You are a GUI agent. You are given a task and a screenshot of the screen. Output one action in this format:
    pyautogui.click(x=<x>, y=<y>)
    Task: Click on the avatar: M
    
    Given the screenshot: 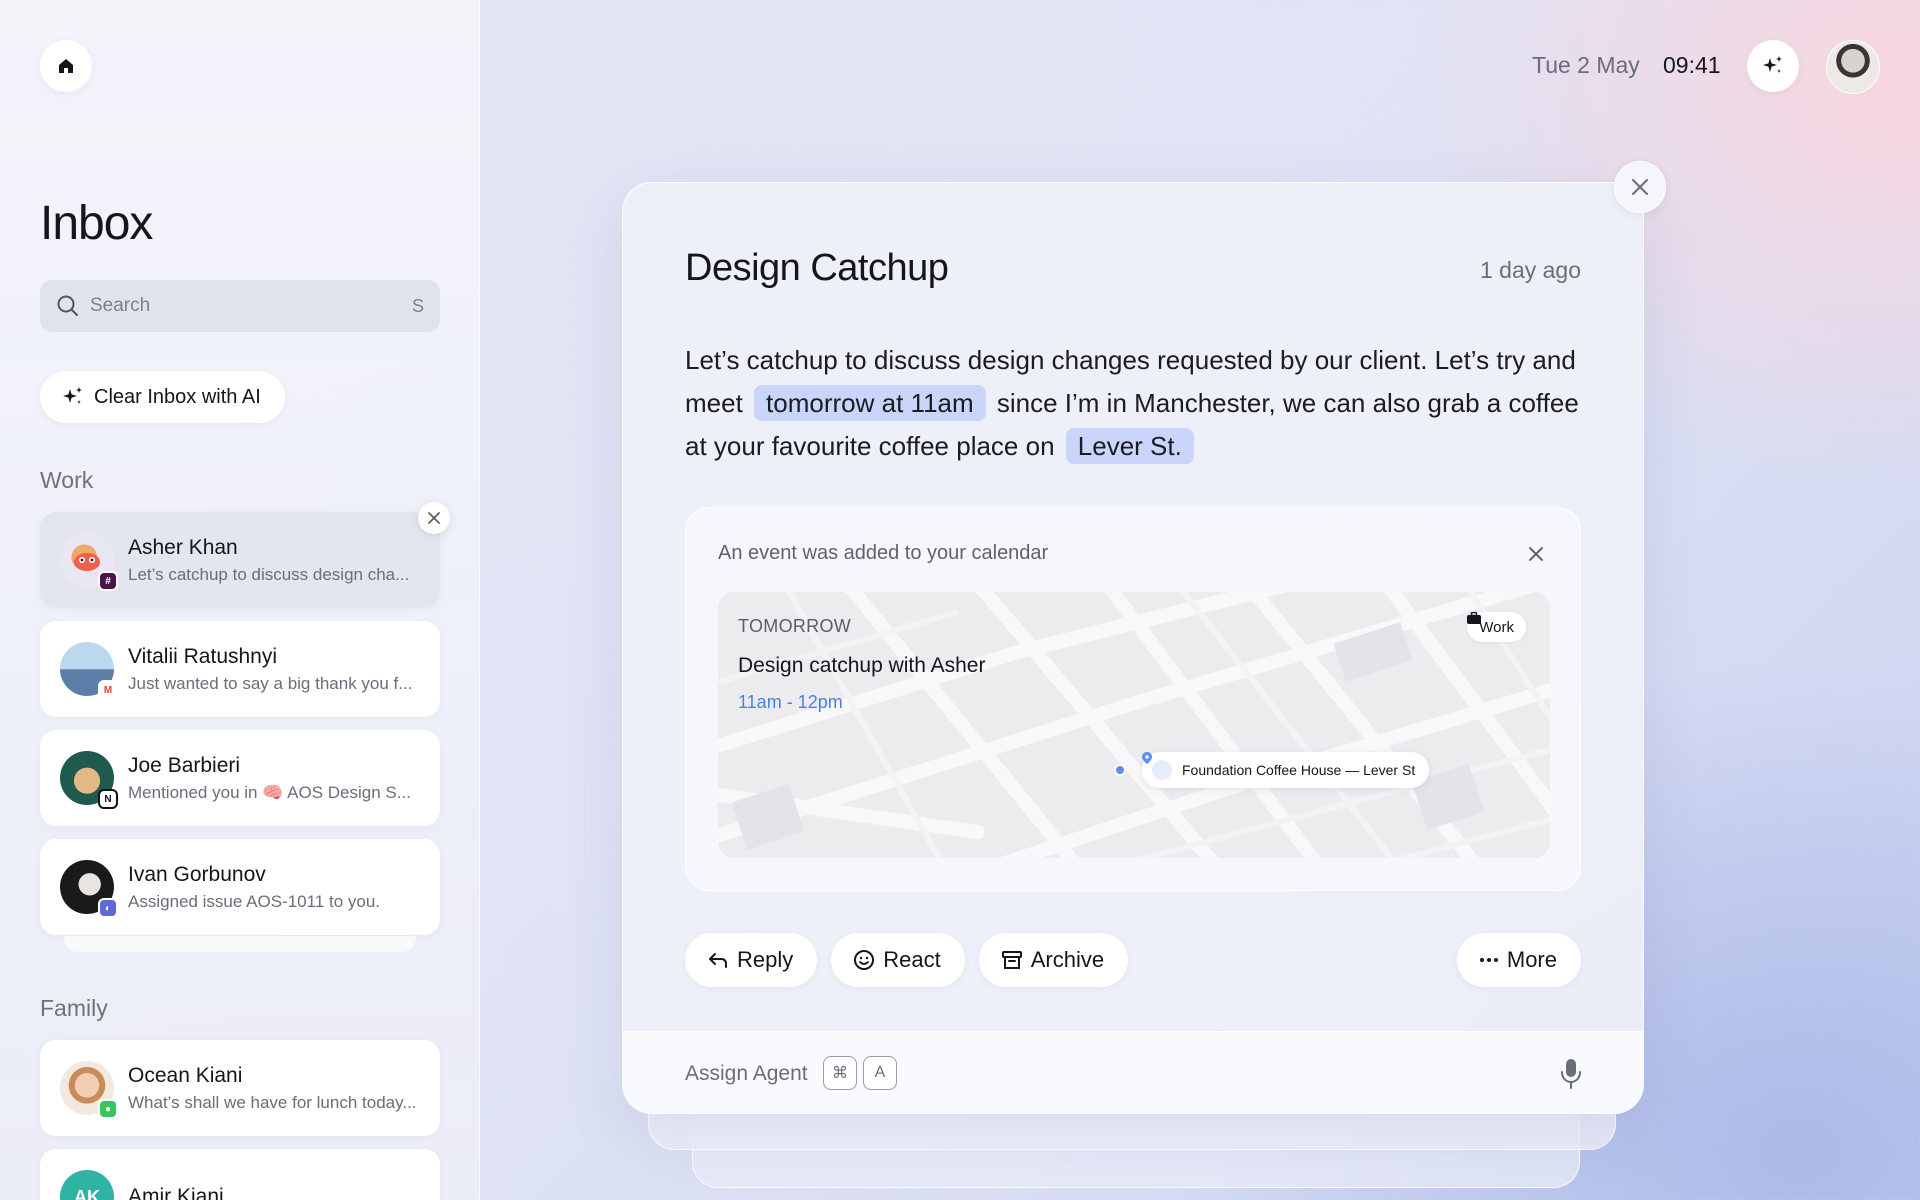 What is the action you would take?
    pyautogui.click(x=89, y=671)
    